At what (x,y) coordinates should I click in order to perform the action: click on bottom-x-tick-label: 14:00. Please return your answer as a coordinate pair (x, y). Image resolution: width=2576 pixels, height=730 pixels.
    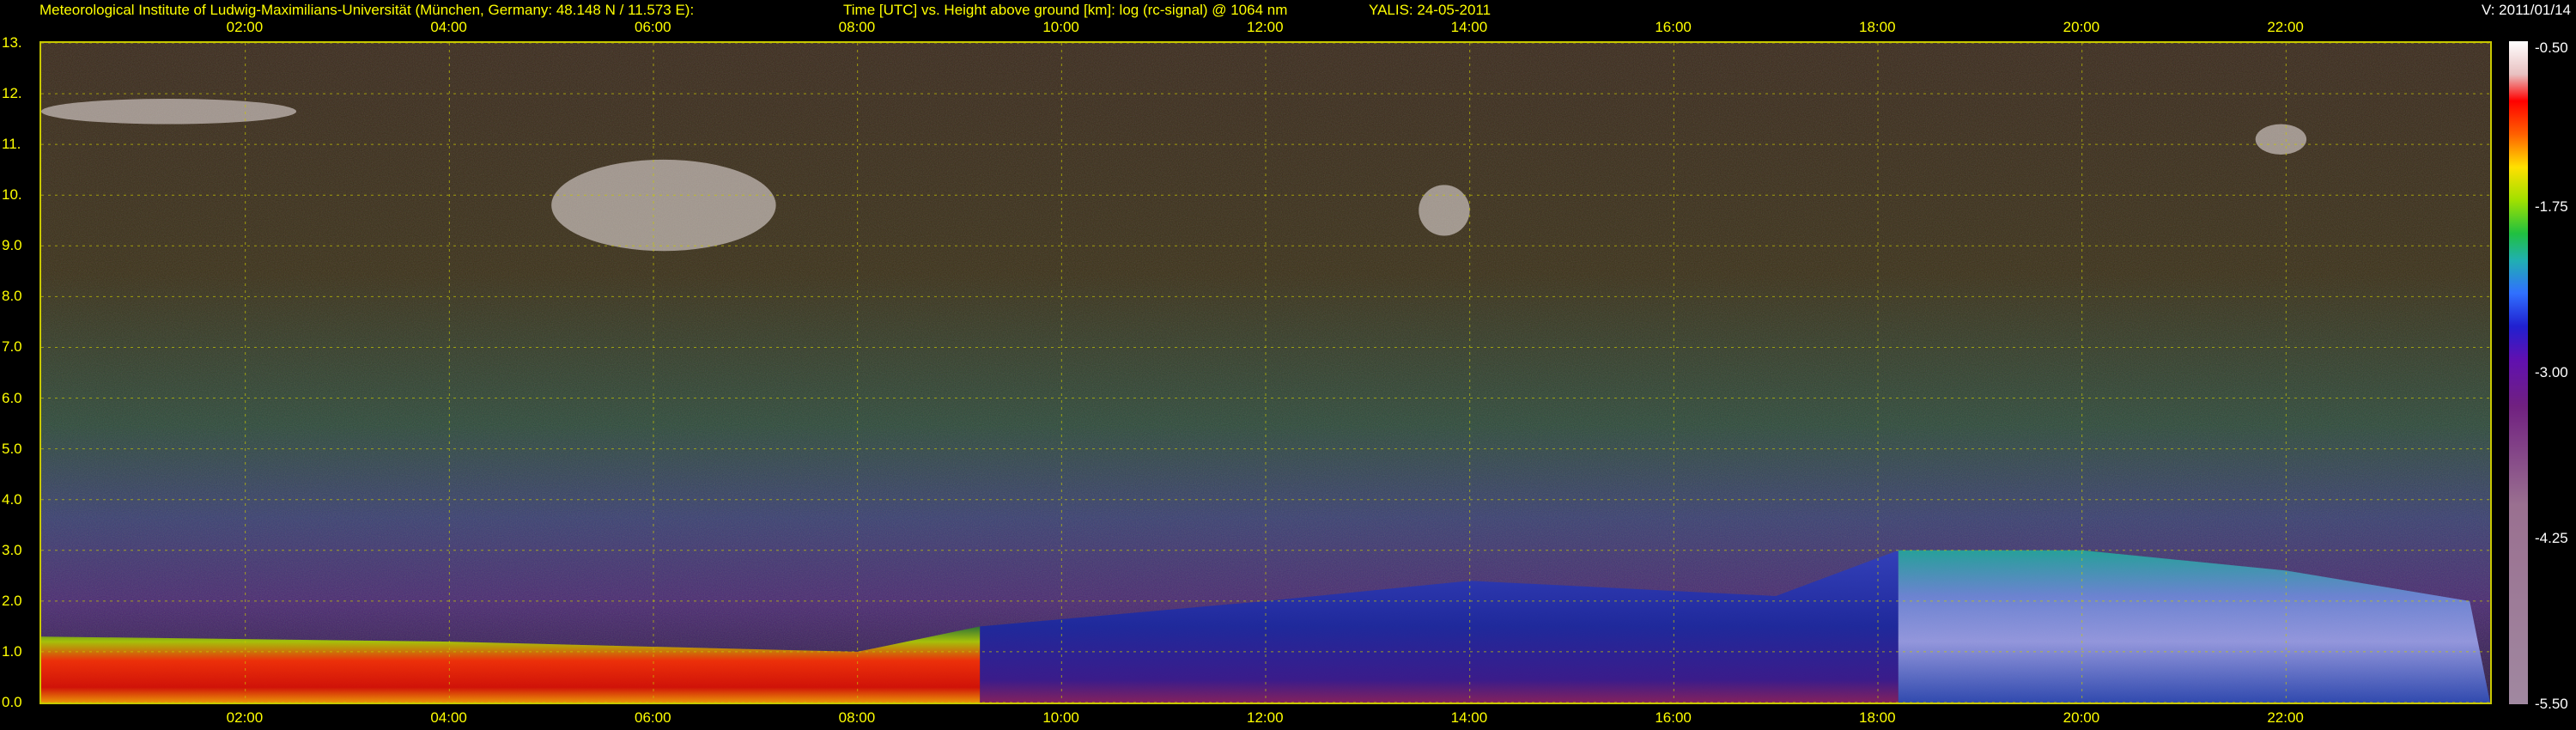
    Looking at the image, I should click on (1469, 717).